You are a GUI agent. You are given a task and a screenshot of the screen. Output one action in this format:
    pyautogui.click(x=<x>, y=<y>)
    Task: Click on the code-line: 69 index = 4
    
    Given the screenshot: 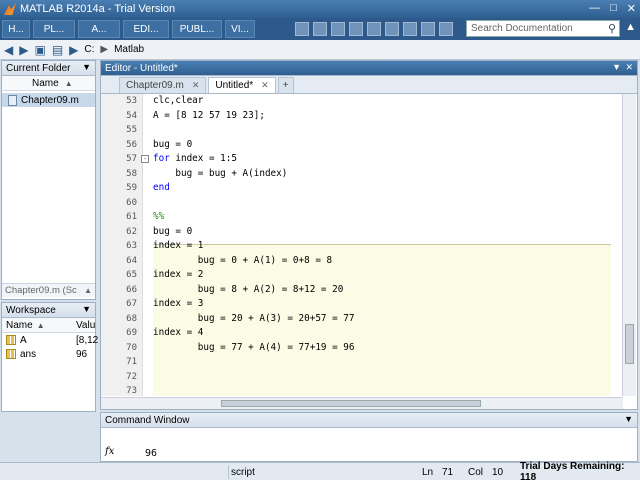 What is the action you would take?
    pyautogui.click(x=356, y=333)
    